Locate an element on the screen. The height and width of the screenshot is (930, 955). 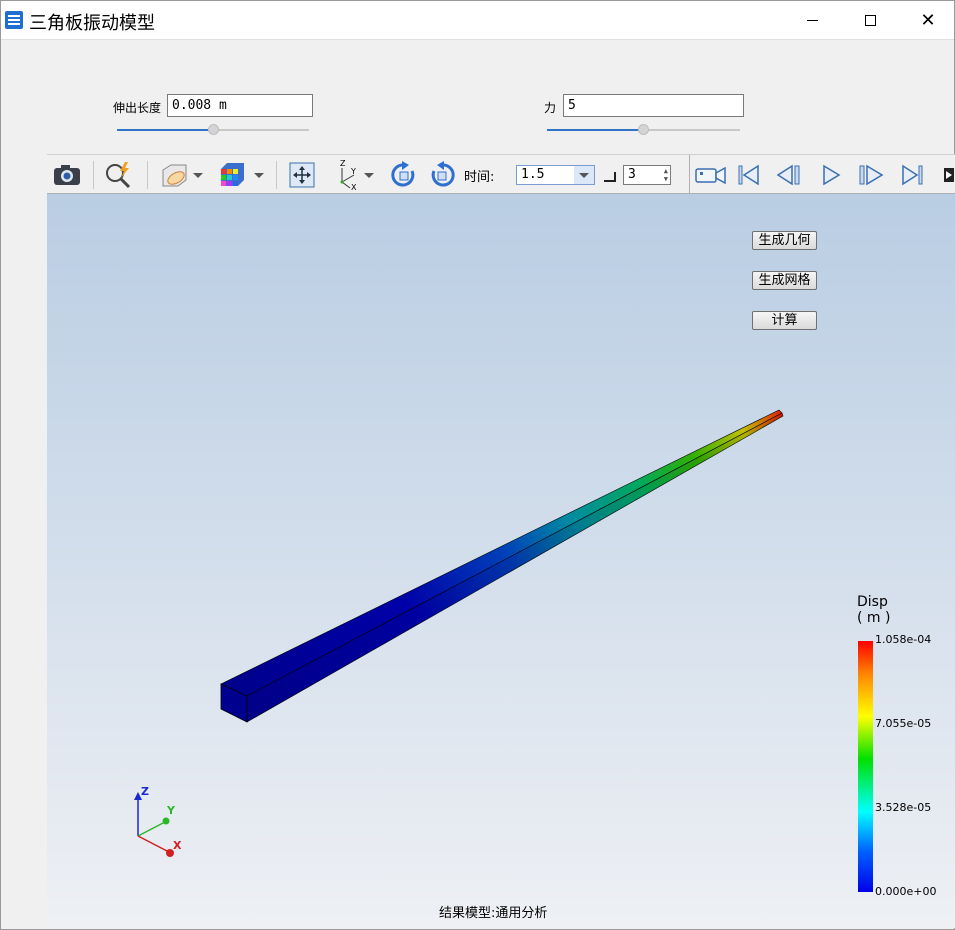
next-frame-button is located at coordinates (871, 175).